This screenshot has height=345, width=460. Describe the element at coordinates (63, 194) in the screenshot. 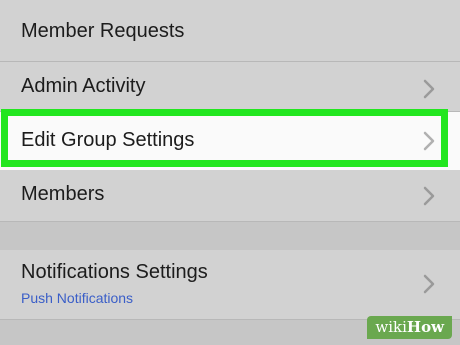

I see `list-item-label: Members` at that location.